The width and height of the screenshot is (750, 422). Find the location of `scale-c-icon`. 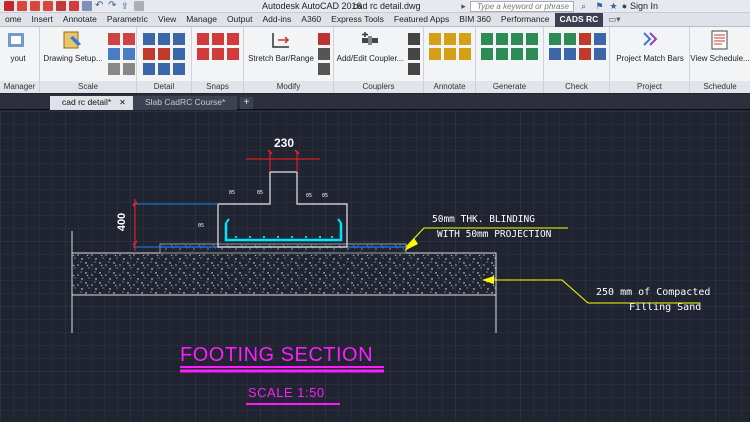

scale-c-icon is located at coordinates (114, 54).